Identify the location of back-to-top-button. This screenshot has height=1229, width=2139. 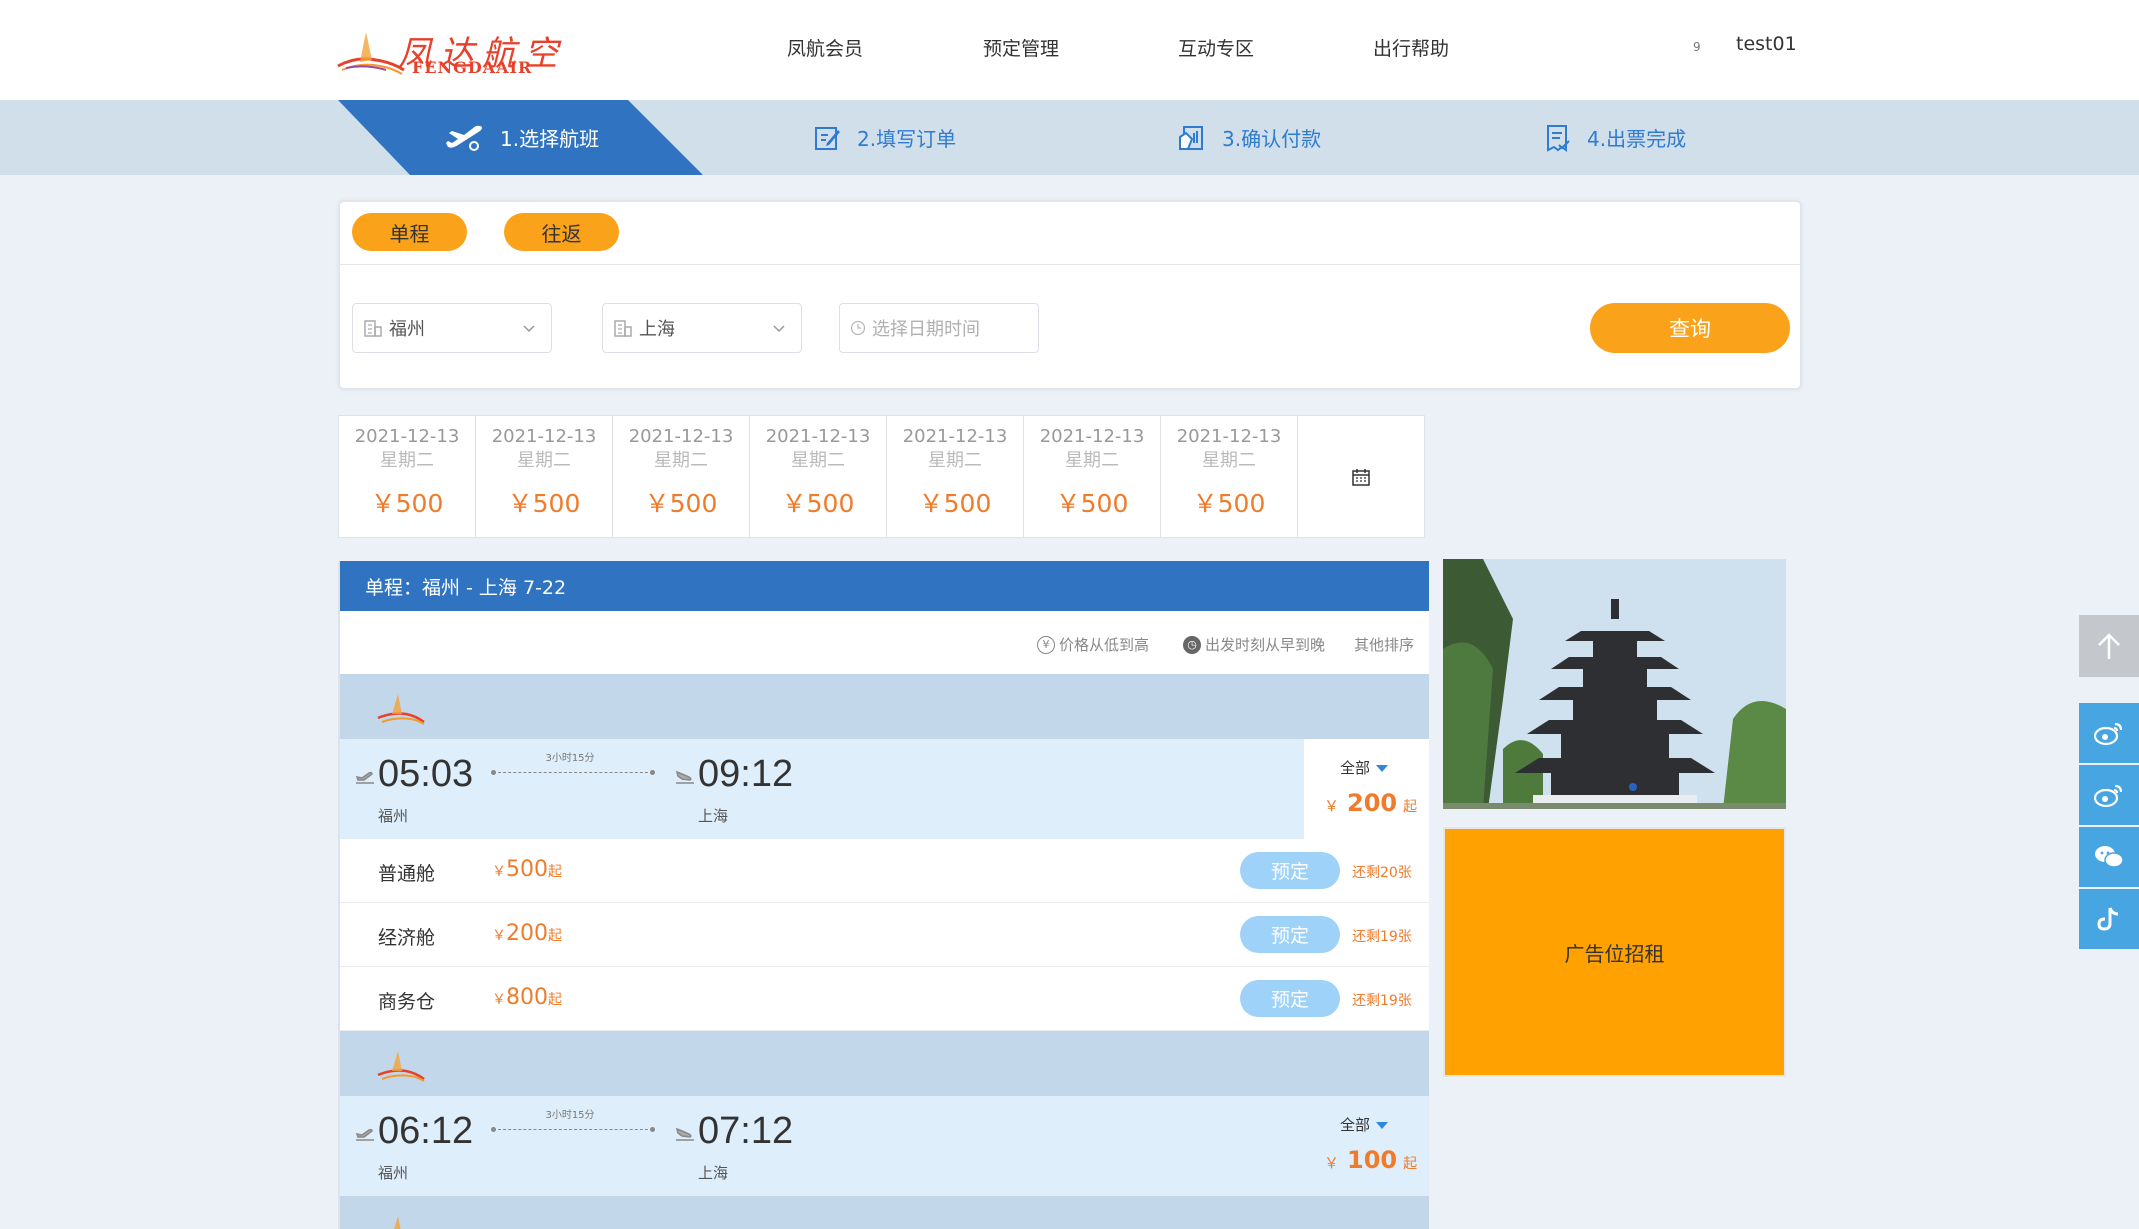
(2109, 646).